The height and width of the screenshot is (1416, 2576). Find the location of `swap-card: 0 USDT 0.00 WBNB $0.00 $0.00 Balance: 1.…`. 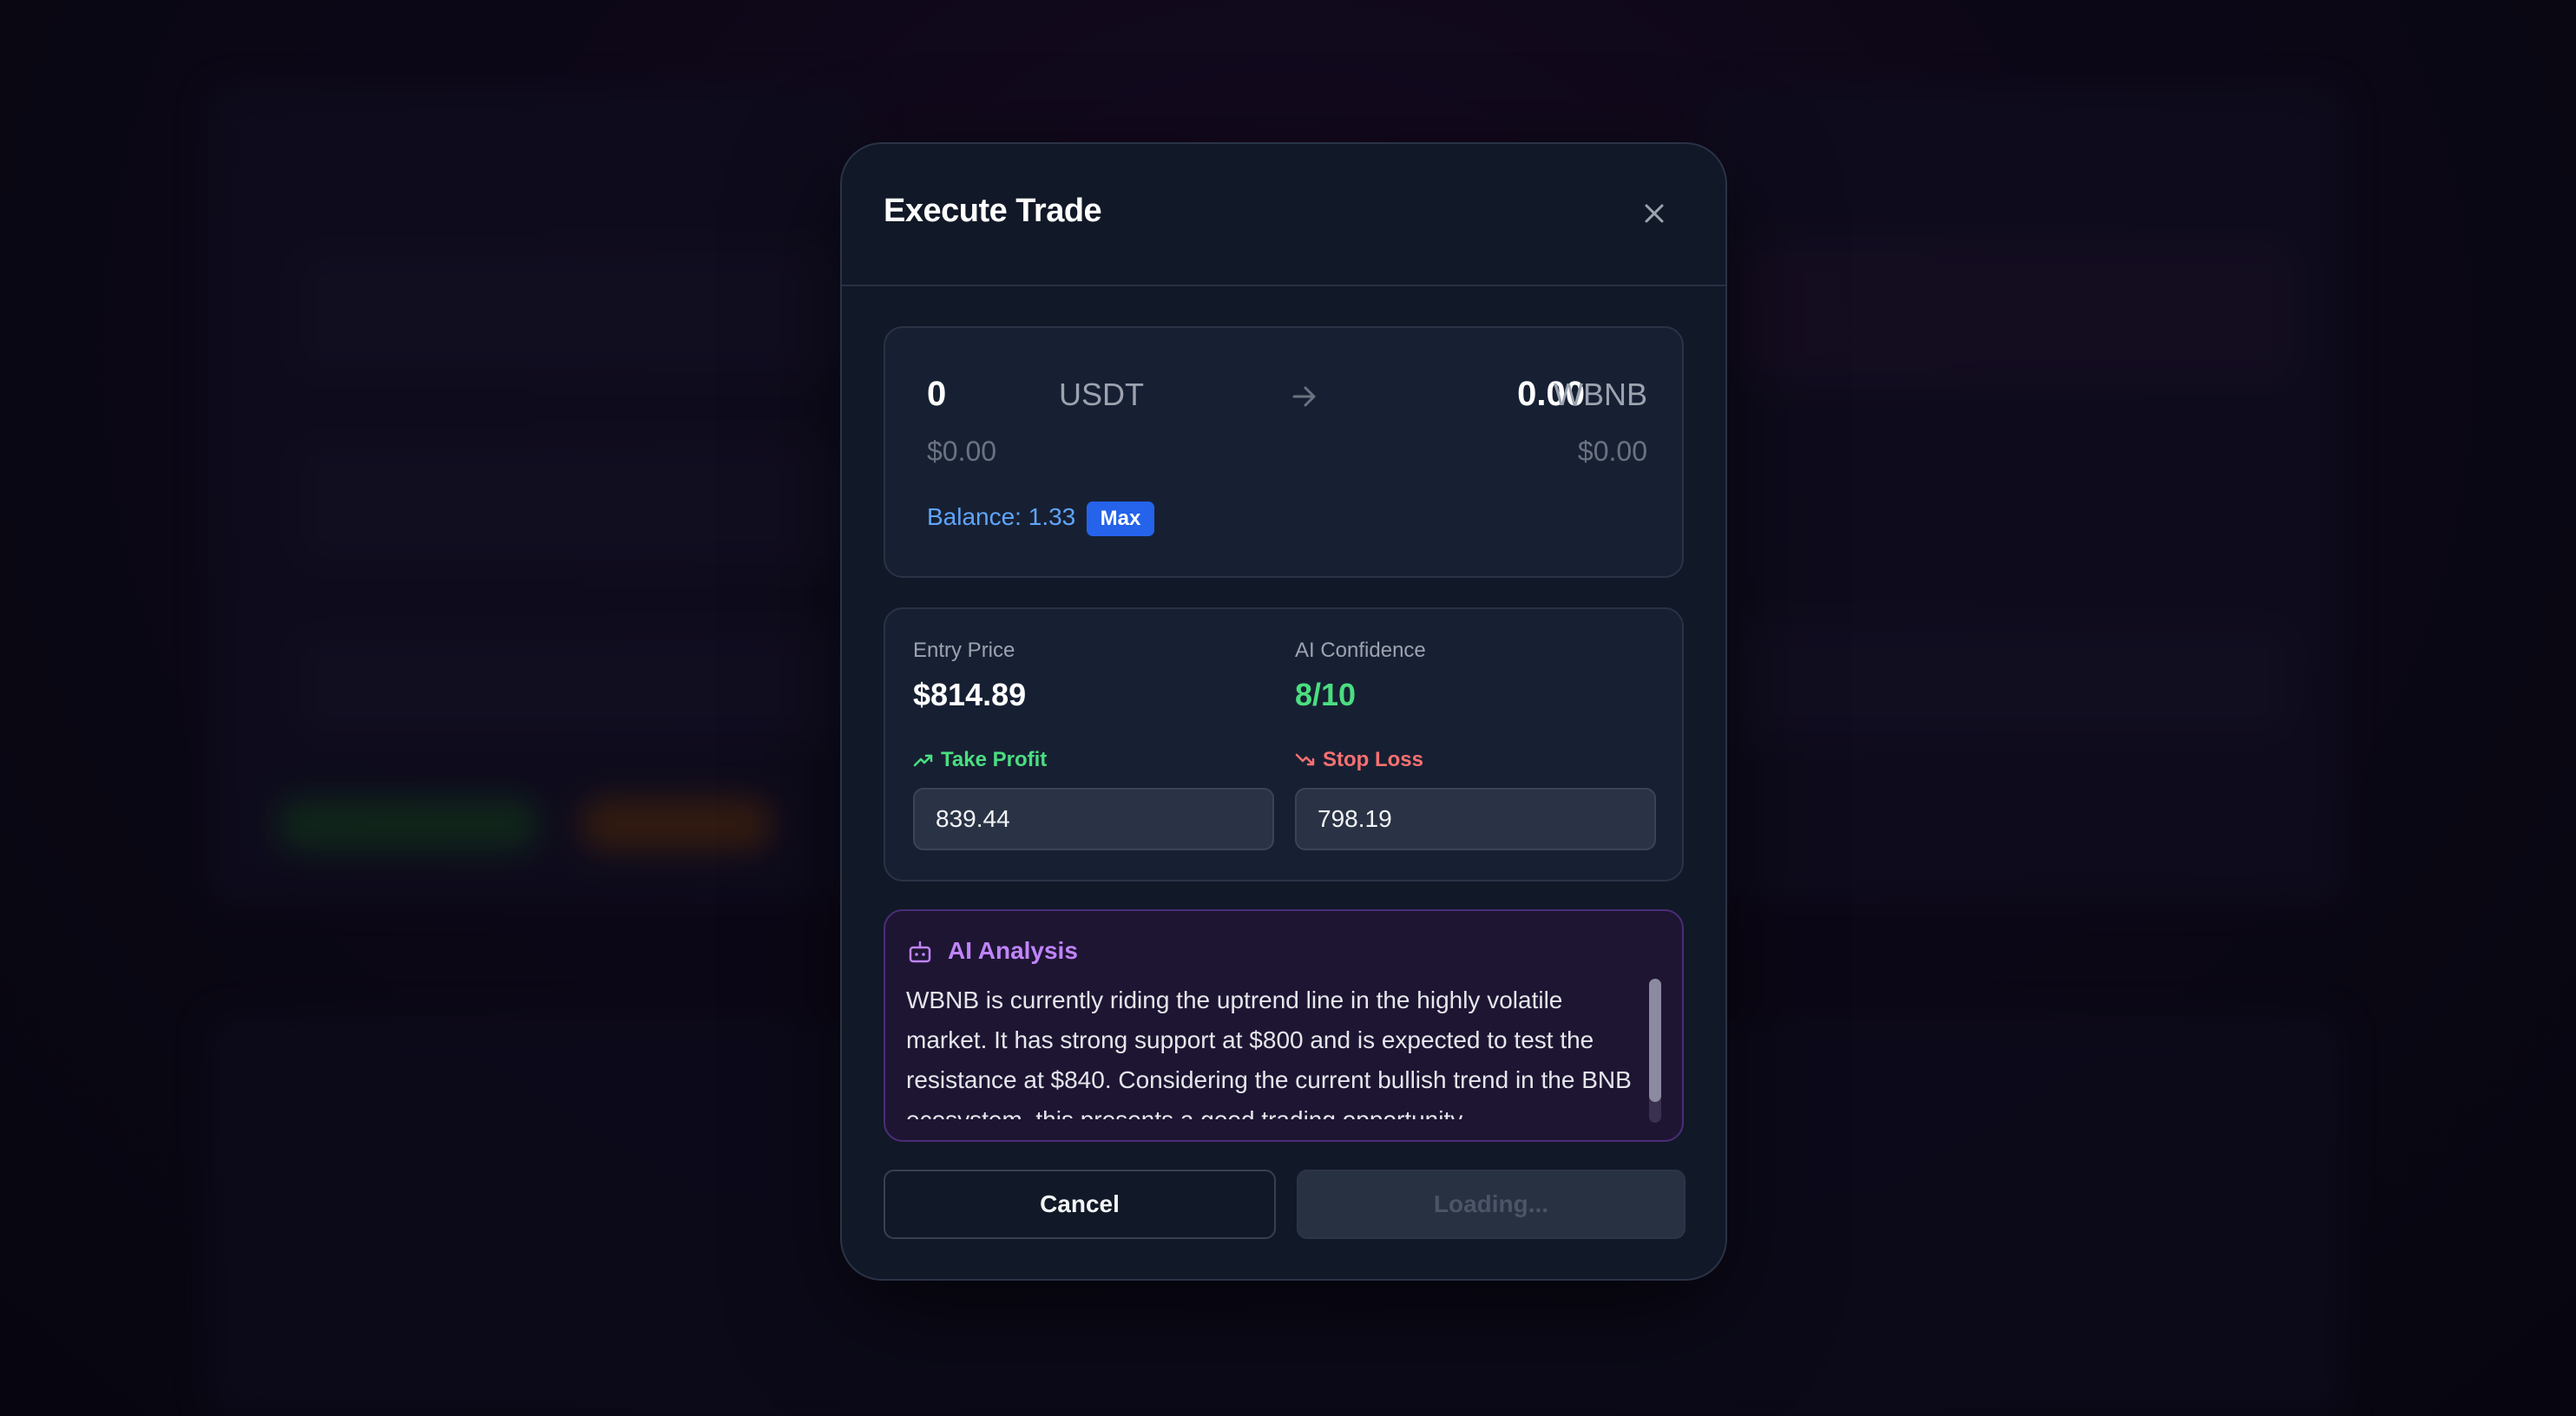

swap-card: 0 USDT 0.00 WBNB $0.00 $0.00 Balance: 1.… is located at coordinates (1284, 452).